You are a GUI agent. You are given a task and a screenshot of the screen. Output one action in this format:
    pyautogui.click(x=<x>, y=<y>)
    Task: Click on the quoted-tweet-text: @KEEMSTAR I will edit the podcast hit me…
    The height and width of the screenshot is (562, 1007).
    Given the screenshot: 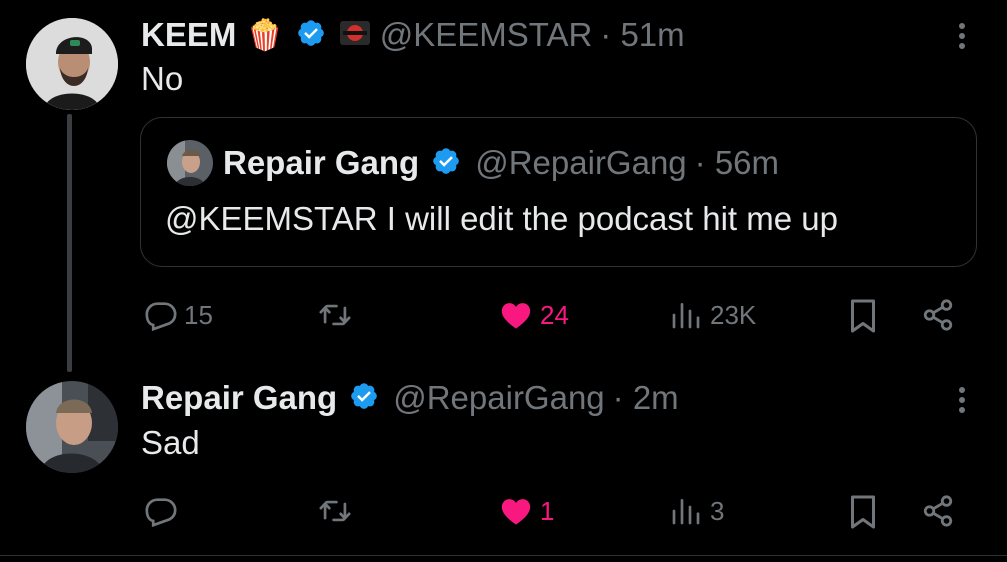 What is the action you would take?
    pyautogui.click(x=501, y=218)
    